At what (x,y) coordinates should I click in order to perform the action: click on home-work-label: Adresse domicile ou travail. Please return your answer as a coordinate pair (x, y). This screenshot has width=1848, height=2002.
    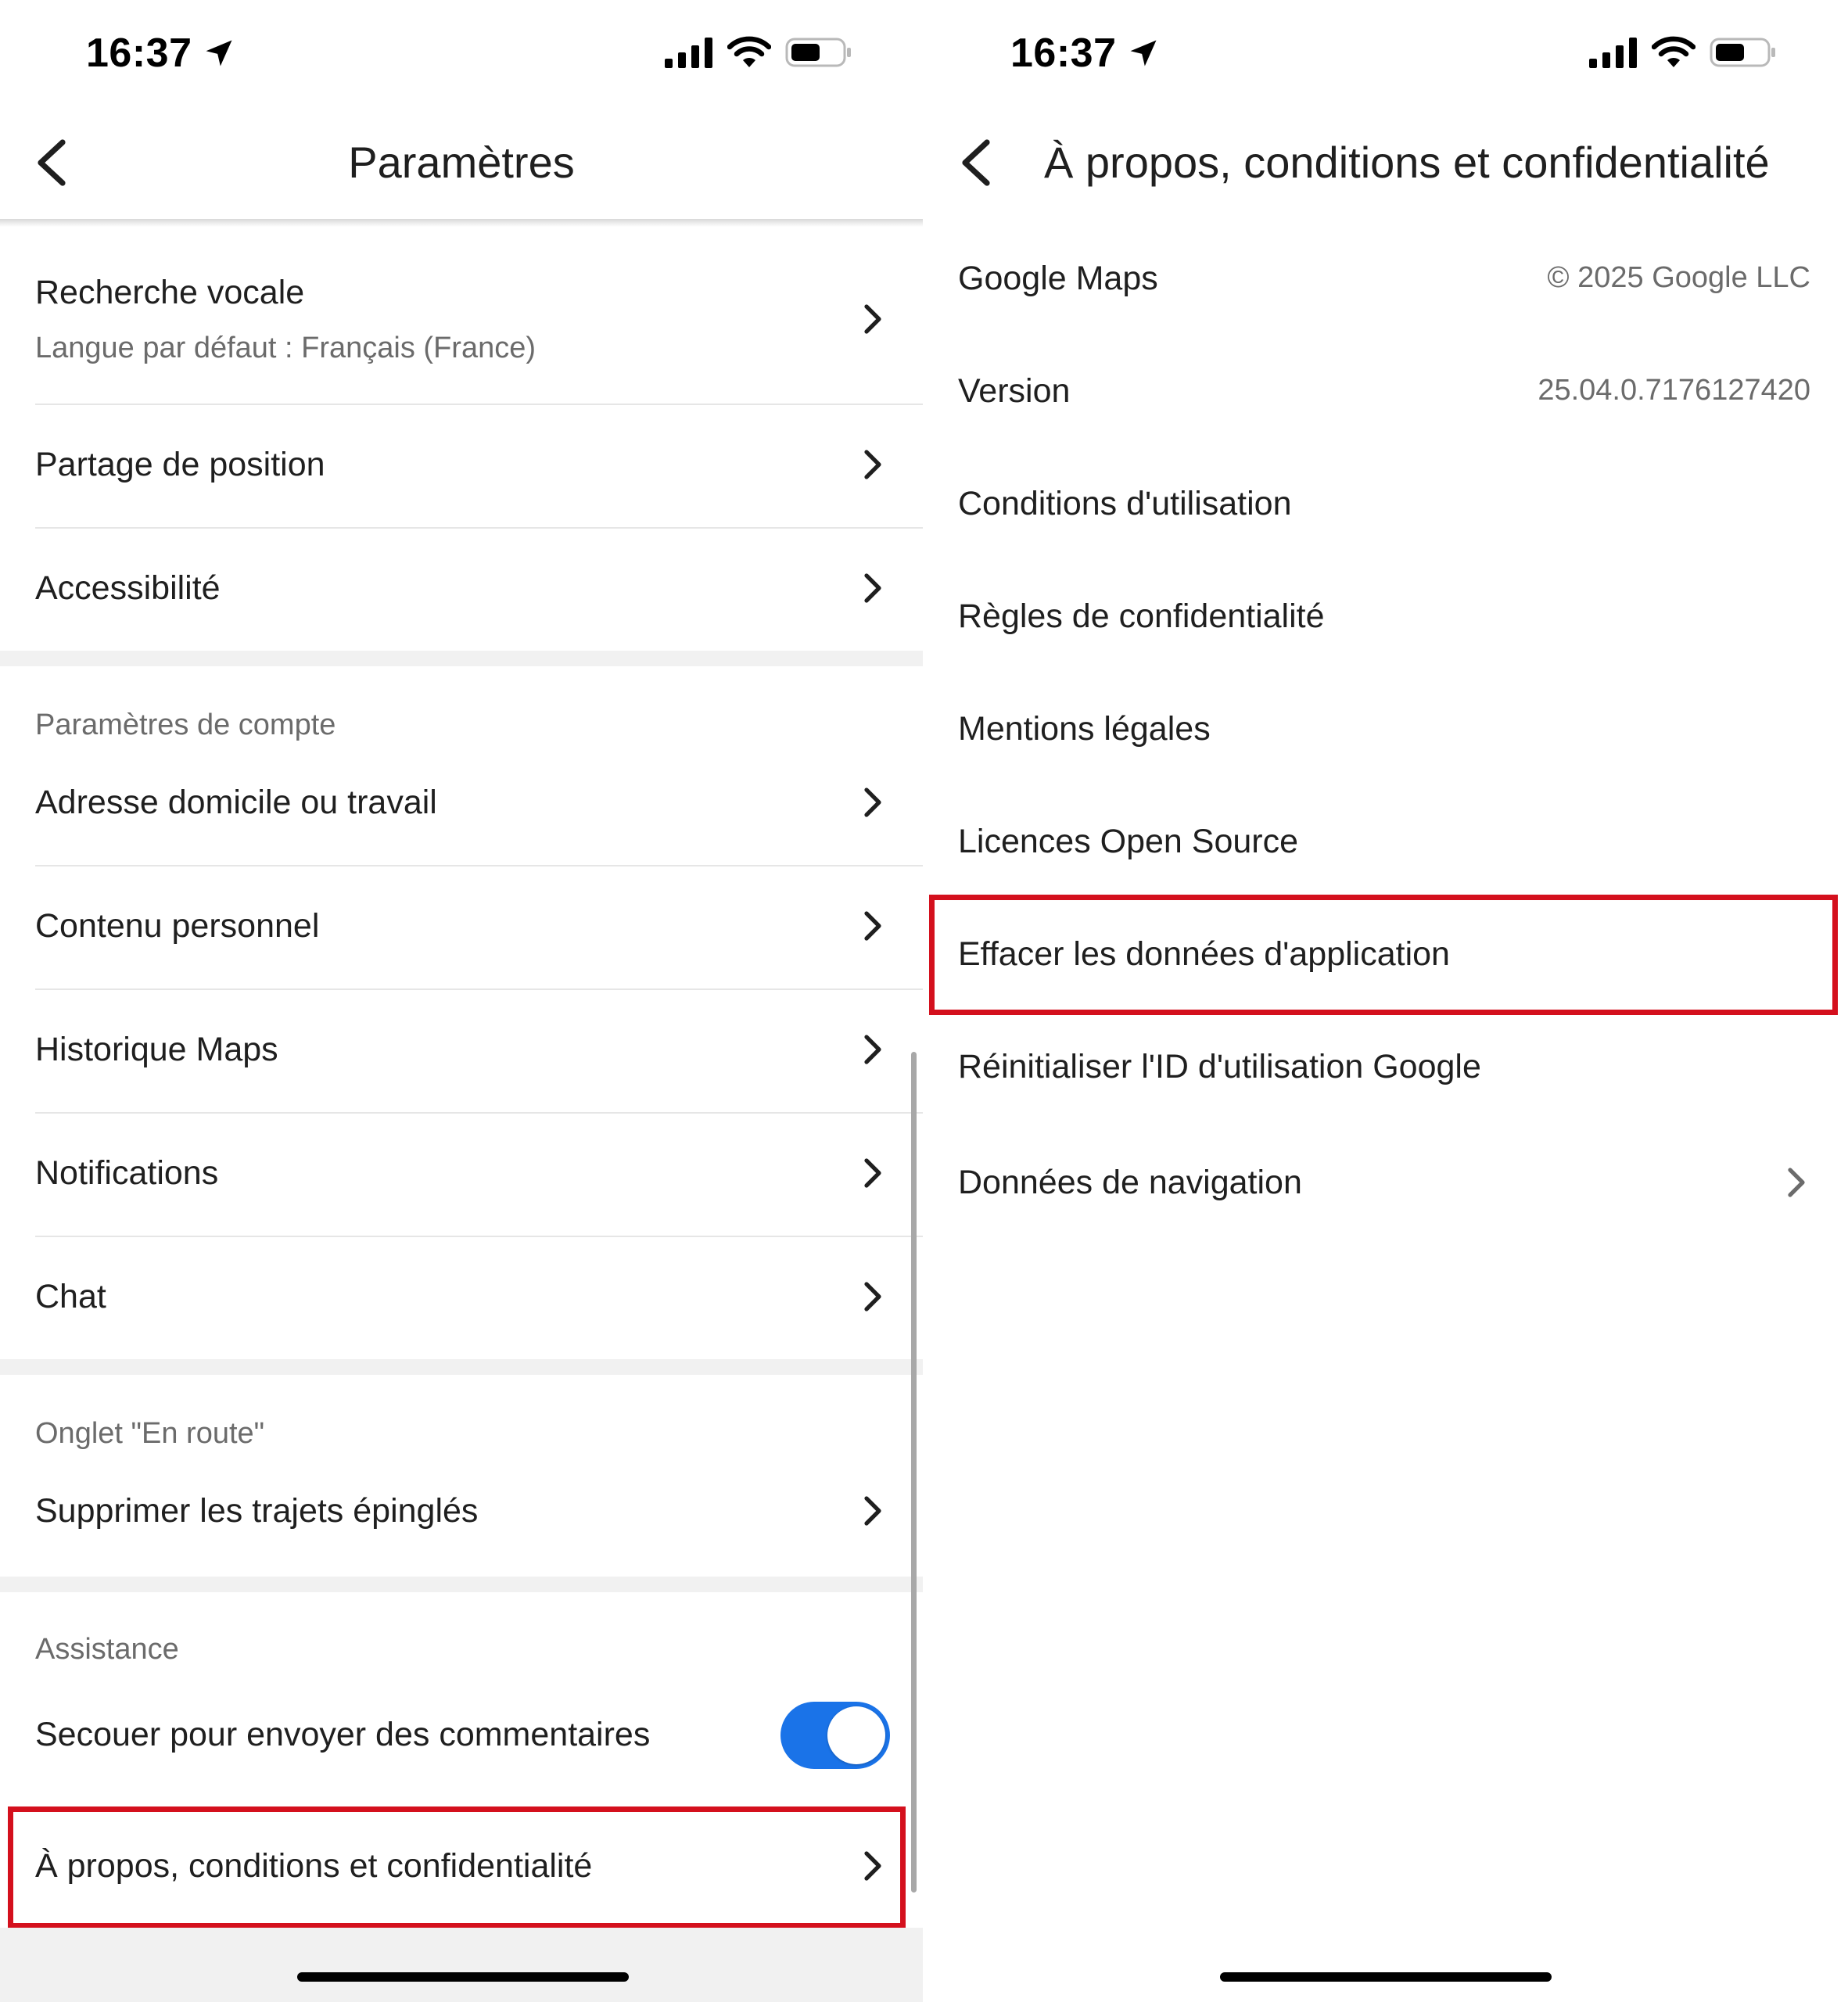
    Looking at the image, I should click on (236, 802).